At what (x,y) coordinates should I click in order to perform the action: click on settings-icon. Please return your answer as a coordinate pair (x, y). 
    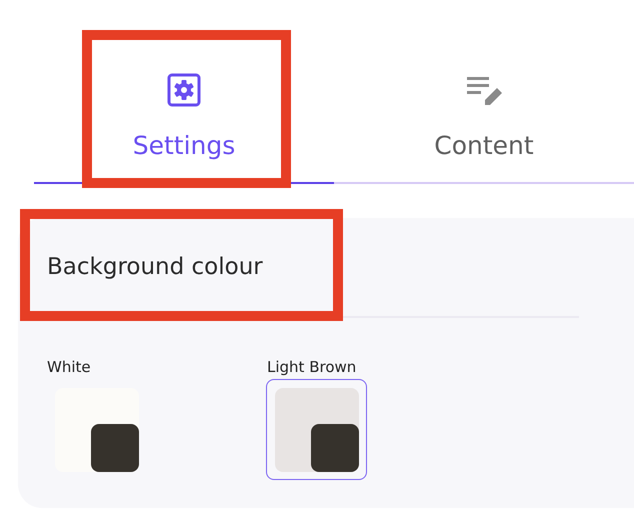
    Looking at the image, I should click on (184, 89).